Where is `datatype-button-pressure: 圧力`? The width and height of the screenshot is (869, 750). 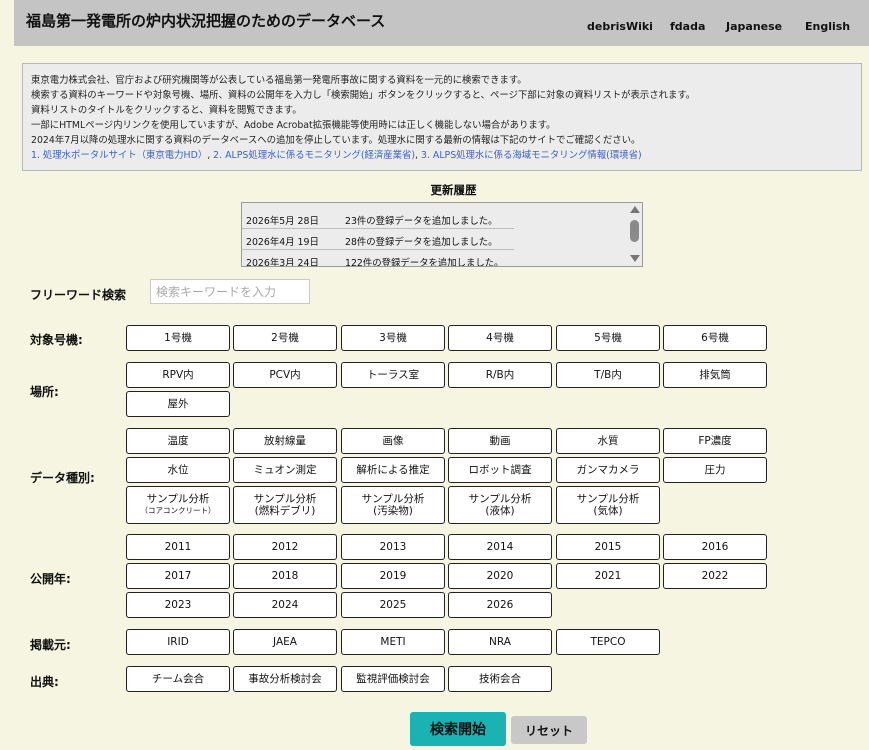
datatype-button-pressure: 圧力 is located at coordinates (715, 470).